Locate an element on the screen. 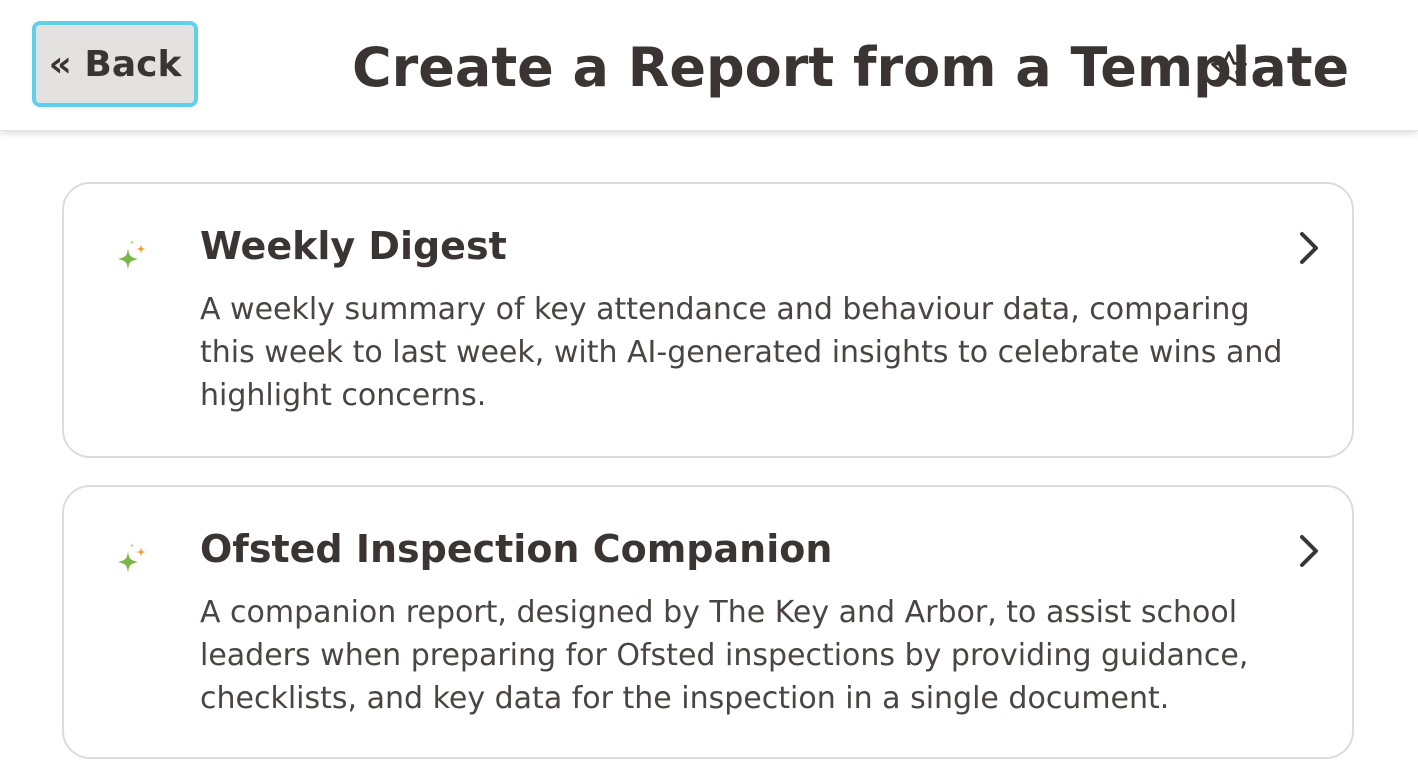 The width and height of the screenshot is (1418, 776). page-title: Create a Report from a Template is located at coordinates (851, 67).